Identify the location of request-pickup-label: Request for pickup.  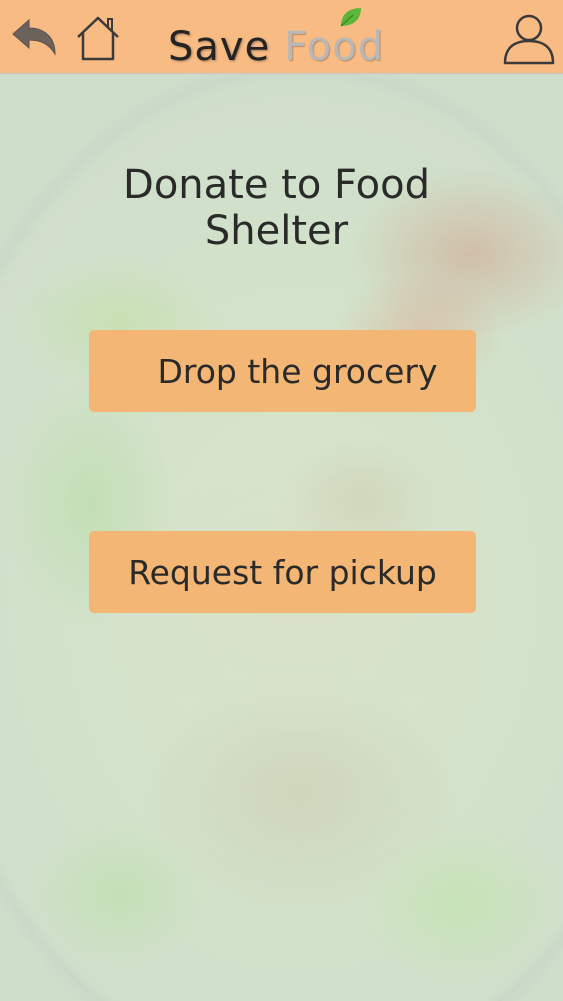
(282, 572).